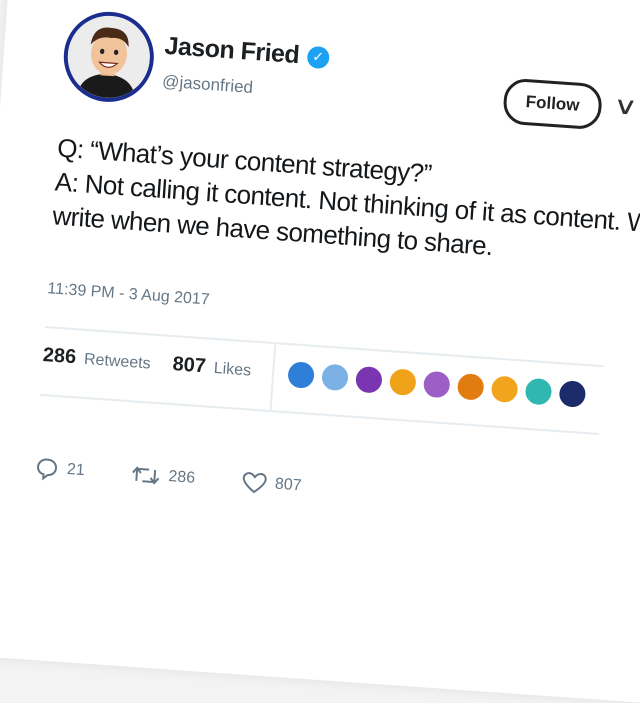 The width and height of the screenshot is (640, 703). Describe the element at coordinates (271, 484) in the screenshot. I see `like-button: 807` at that location.